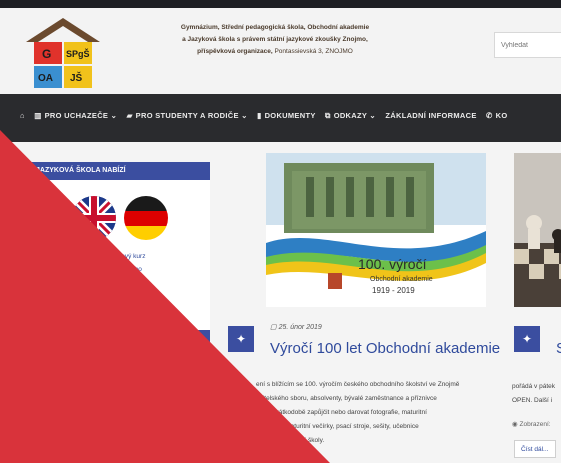  I want to click on views-count: ◉ Zobrazení:, so click(531, 424).